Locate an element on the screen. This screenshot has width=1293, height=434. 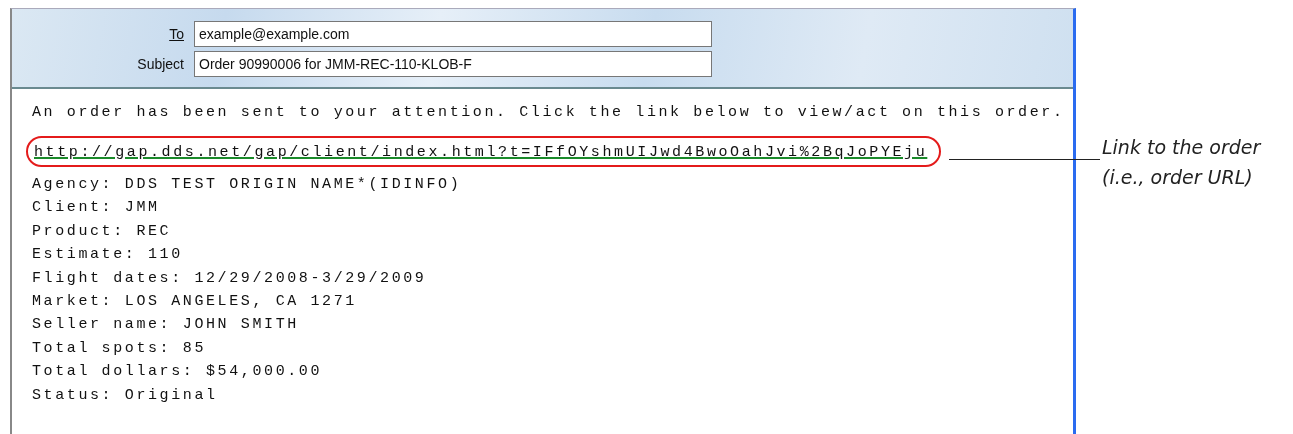
subject-label: Subject is located at coordinates (160, 64).